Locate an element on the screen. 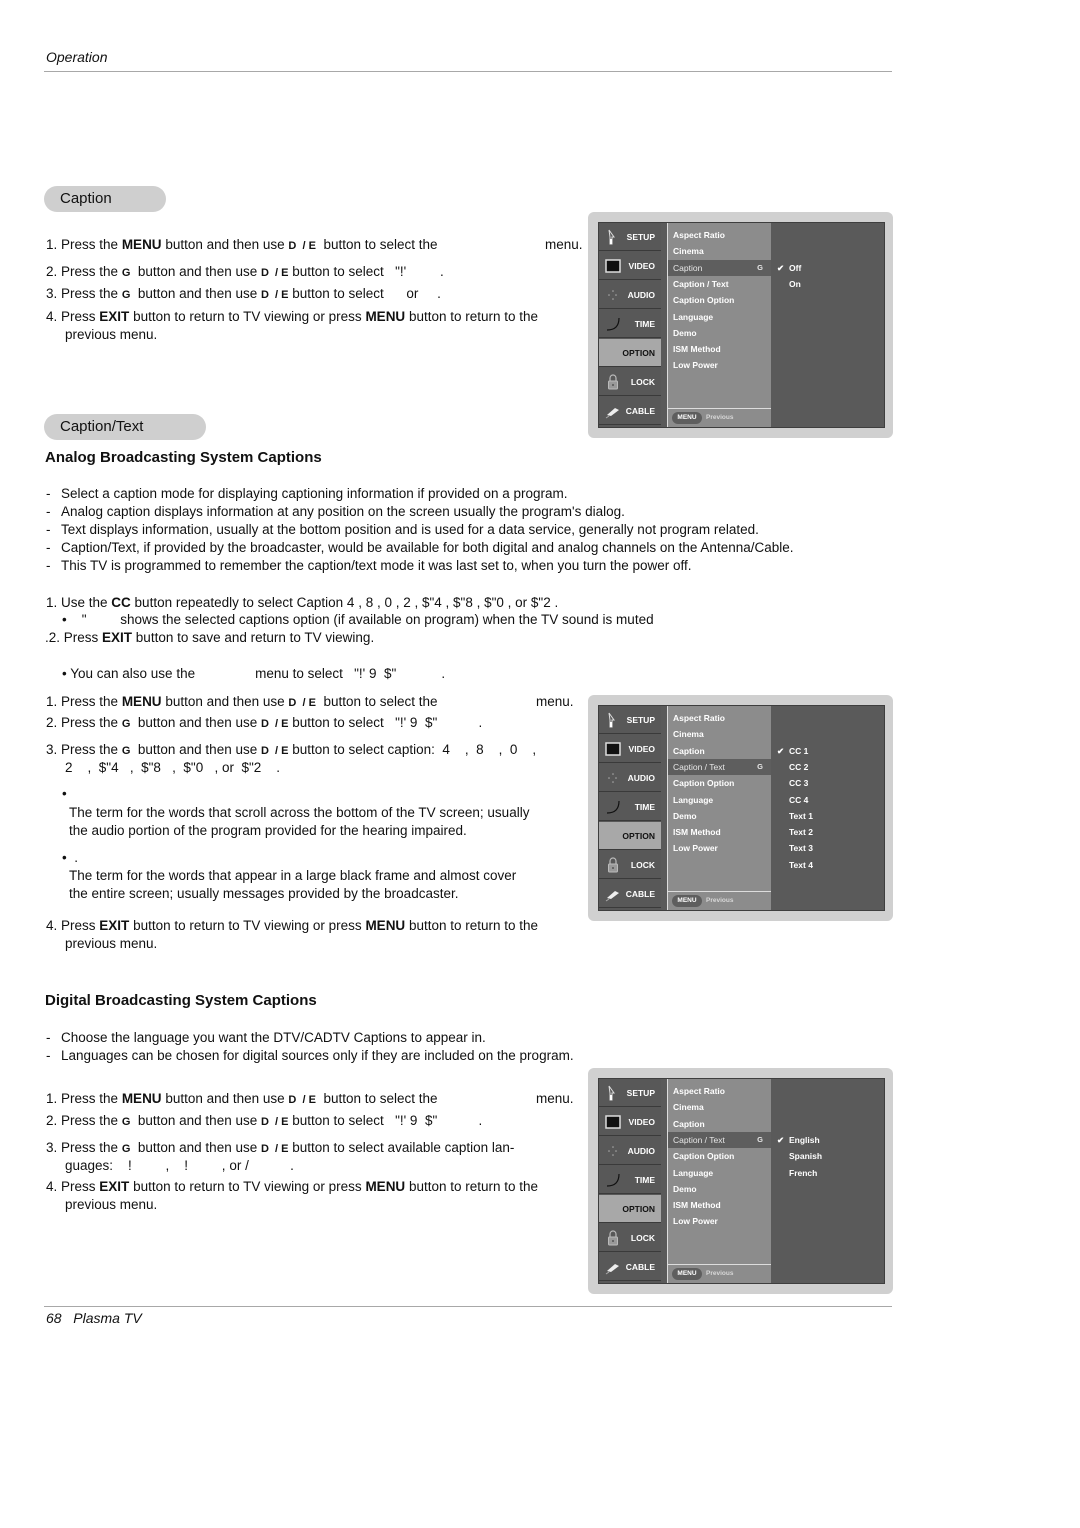 The height and width of the screenshot is (1528, 1080). product-name: Plasma TV is located at coordinates (107, 1318).